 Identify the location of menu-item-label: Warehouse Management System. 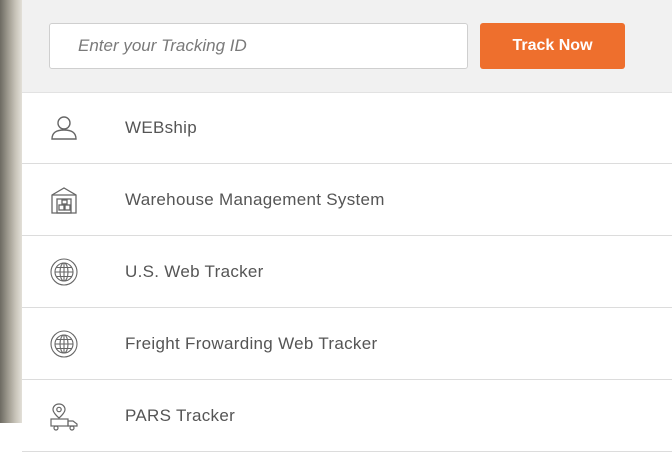
(255, 199).